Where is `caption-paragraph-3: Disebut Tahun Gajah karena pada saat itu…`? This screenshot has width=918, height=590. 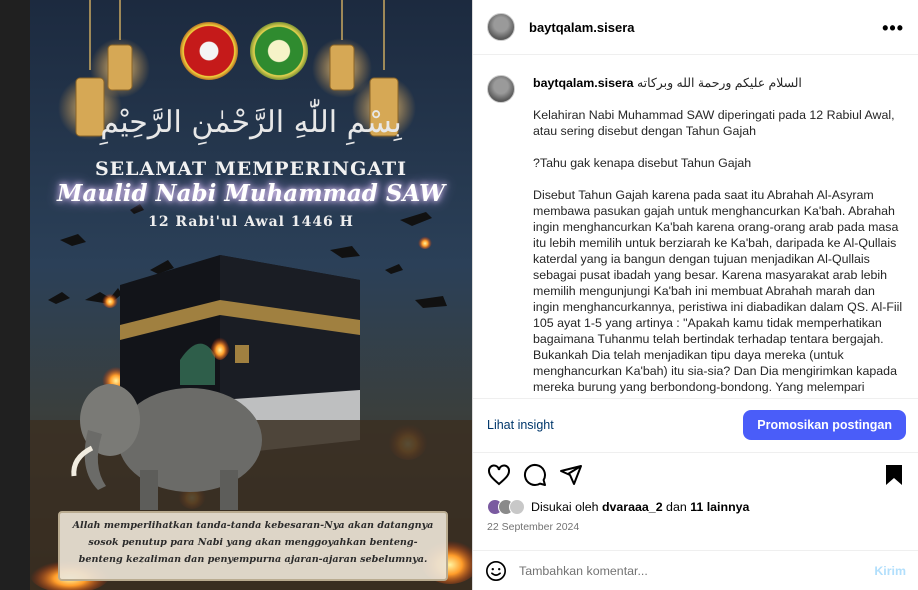 caption-paragraph-3: Disebut Tahun Gajah karena pada saat itu… is located at coordinates (719, 291).